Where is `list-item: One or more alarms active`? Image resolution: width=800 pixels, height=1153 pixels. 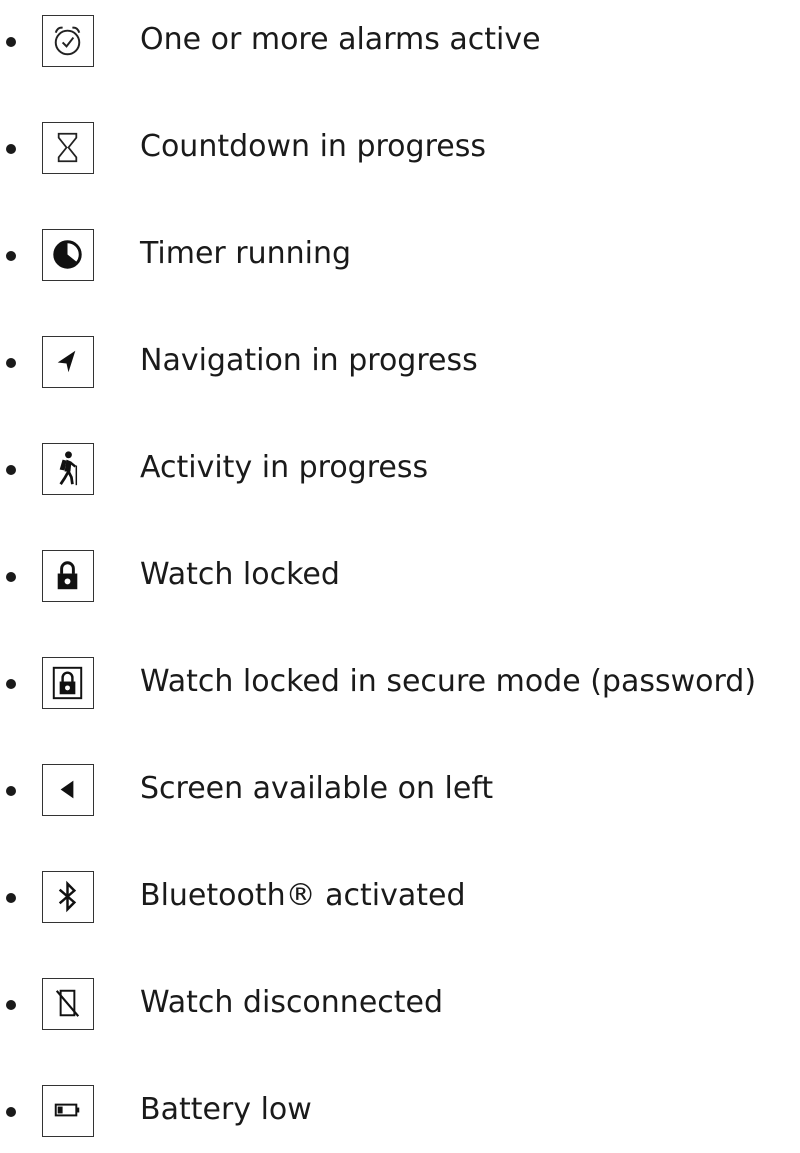 list-item: One or more alarms active is located at coordinates (400, 40).